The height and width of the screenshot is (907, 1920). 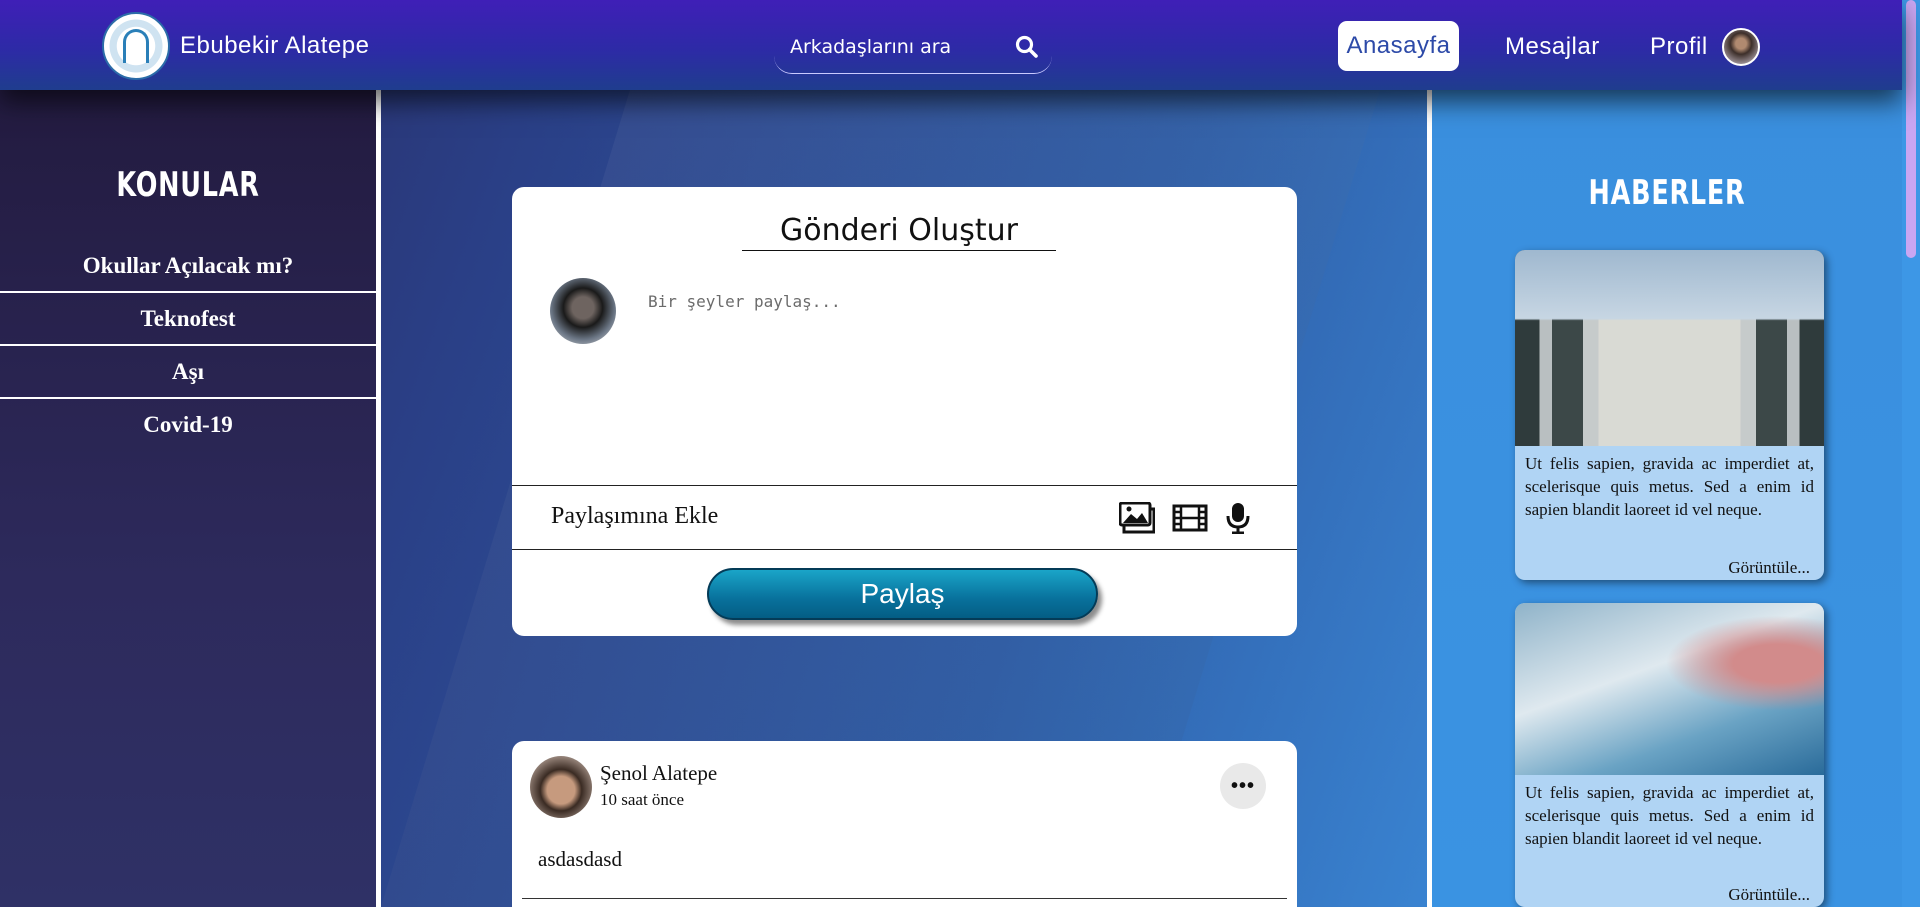 I want to click on search-input, so click(x=900, y=47).